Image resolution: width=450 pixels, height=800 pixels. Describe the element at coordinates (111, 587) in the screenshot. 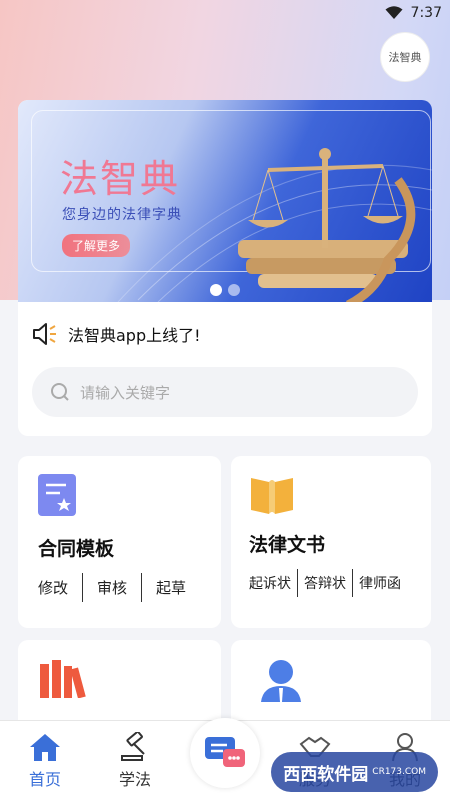

I see `contract-review-link: 审核` at that location.